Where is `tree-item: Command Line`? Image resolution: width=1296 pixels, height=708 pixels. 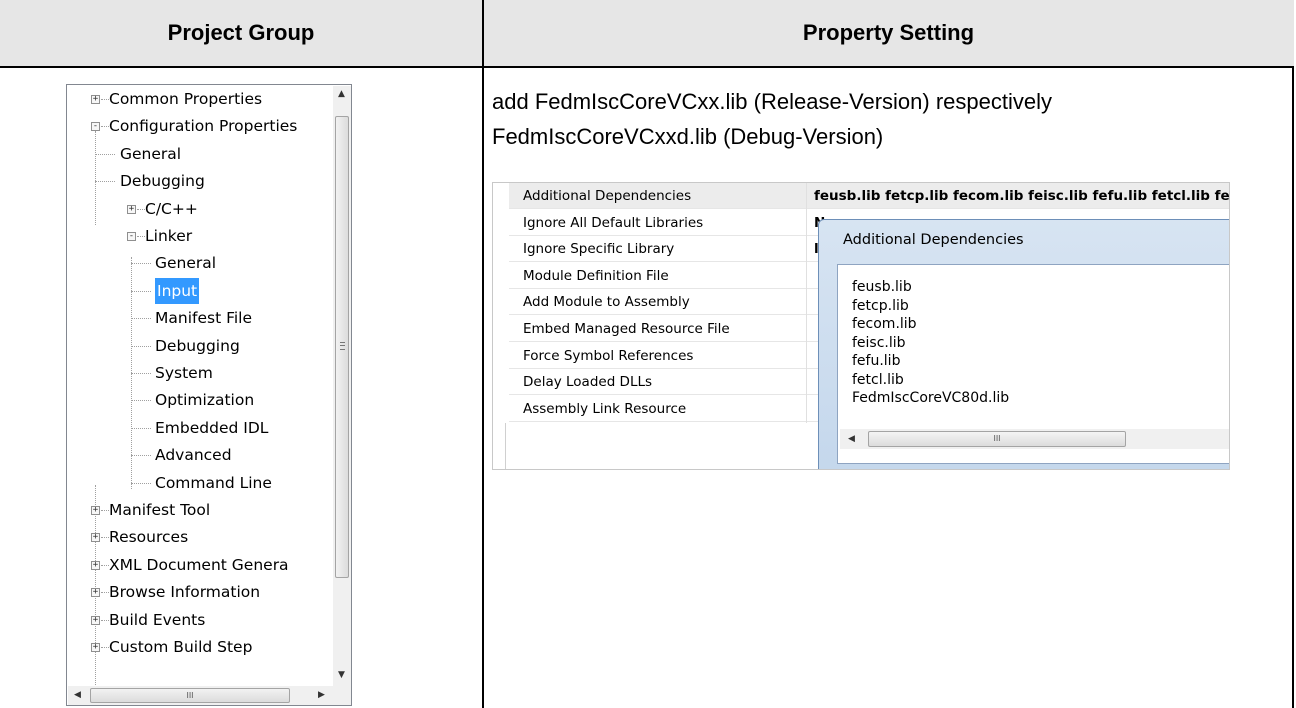 tree-item: Command Line is located at coordinates (199, 483).